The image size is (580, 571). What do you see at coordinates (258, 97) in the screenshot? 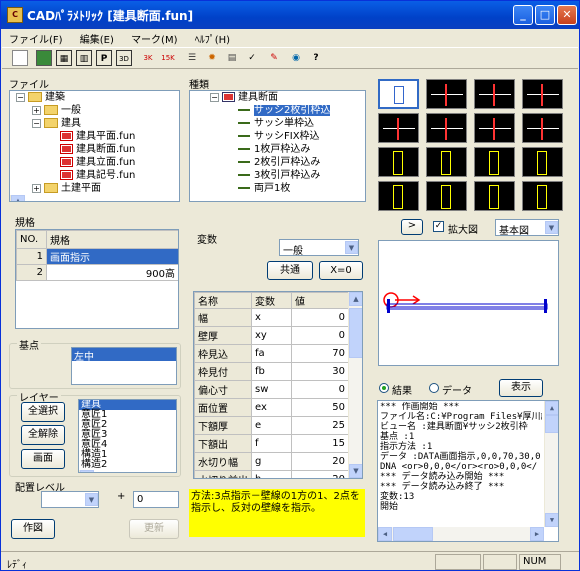
I see `kind-root: 建具断面` at bounding box center [258, 97].